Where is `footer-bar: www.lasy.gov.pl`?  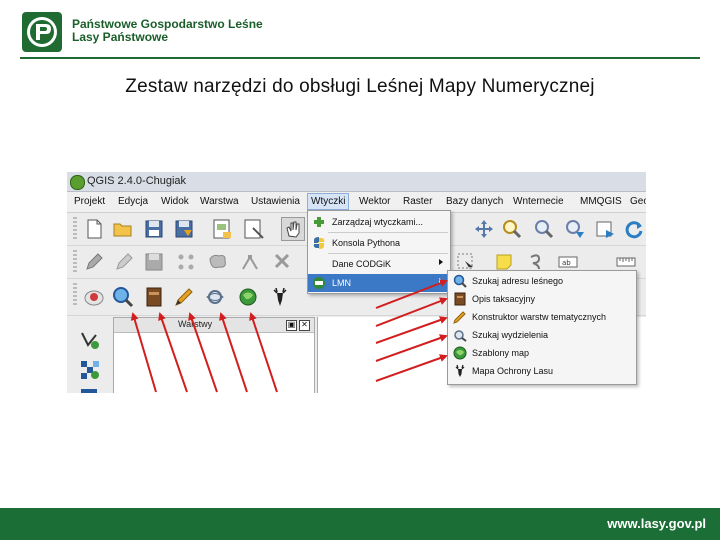 footer-bar: www.lasy.gov.pl is located at coordinates (360, 524).